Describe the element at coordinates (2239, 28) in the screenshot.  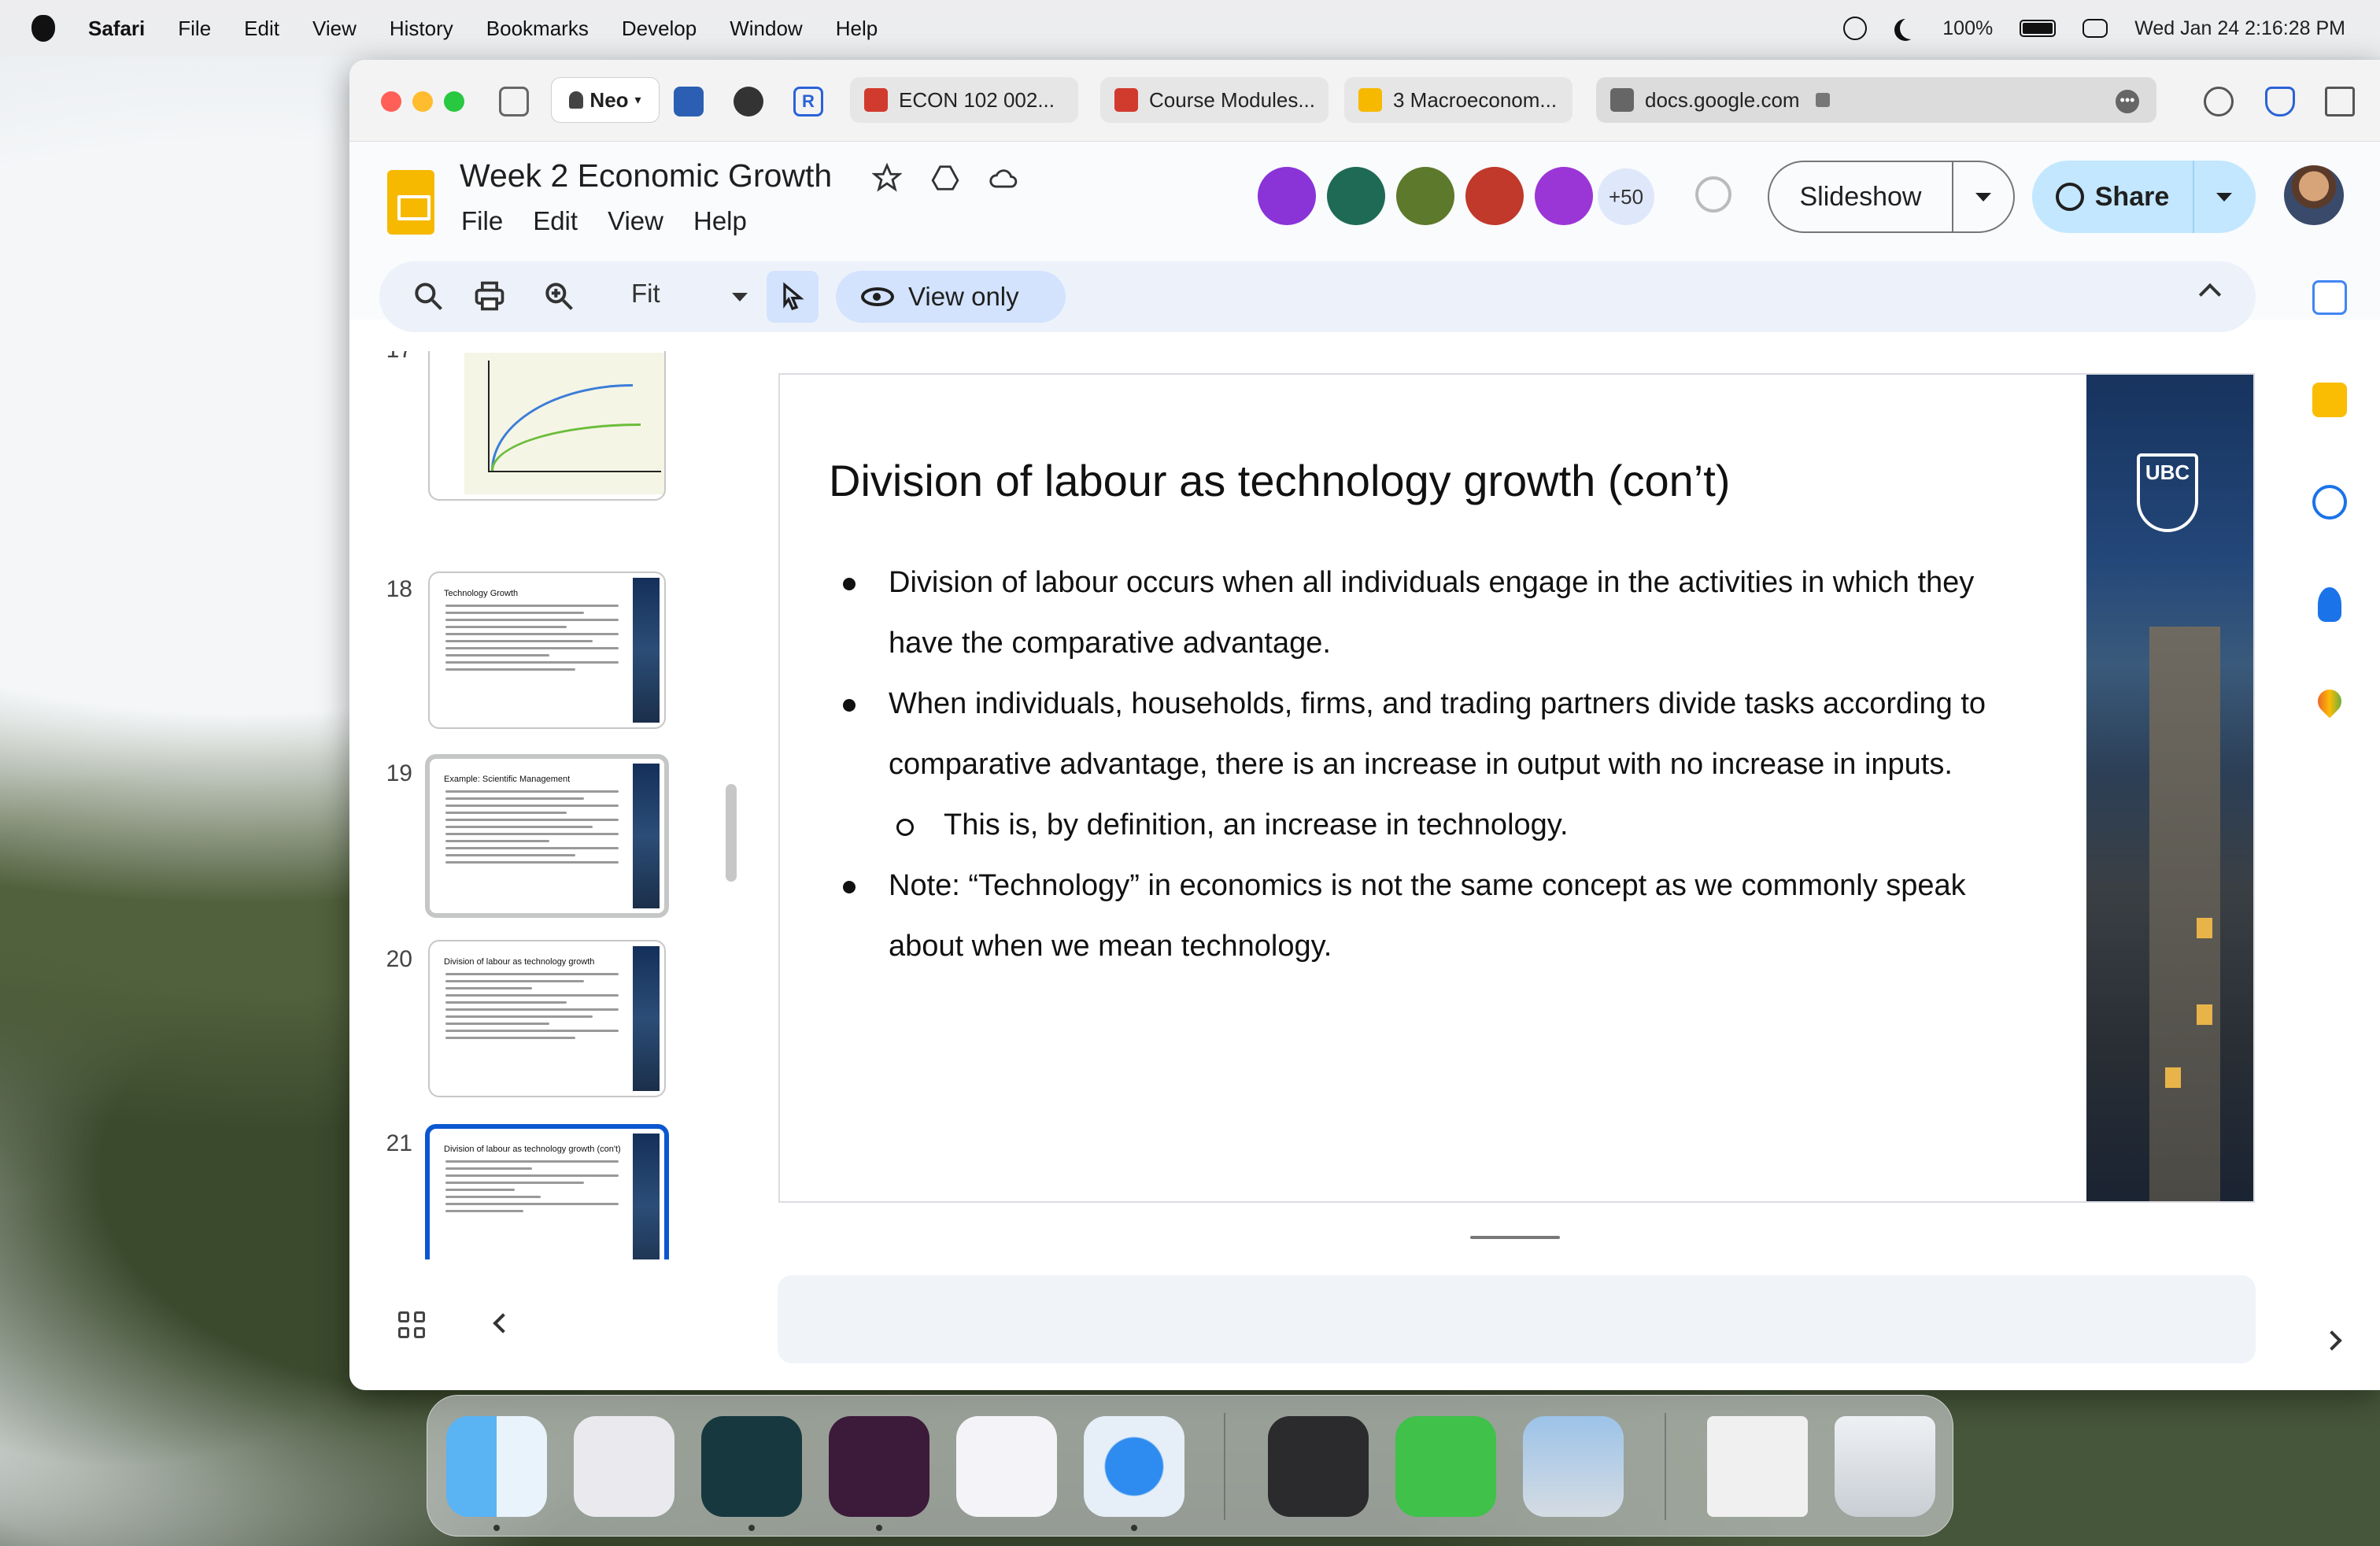
I see `clock: Wed Jan 24 2:16:28 PM` at that location.